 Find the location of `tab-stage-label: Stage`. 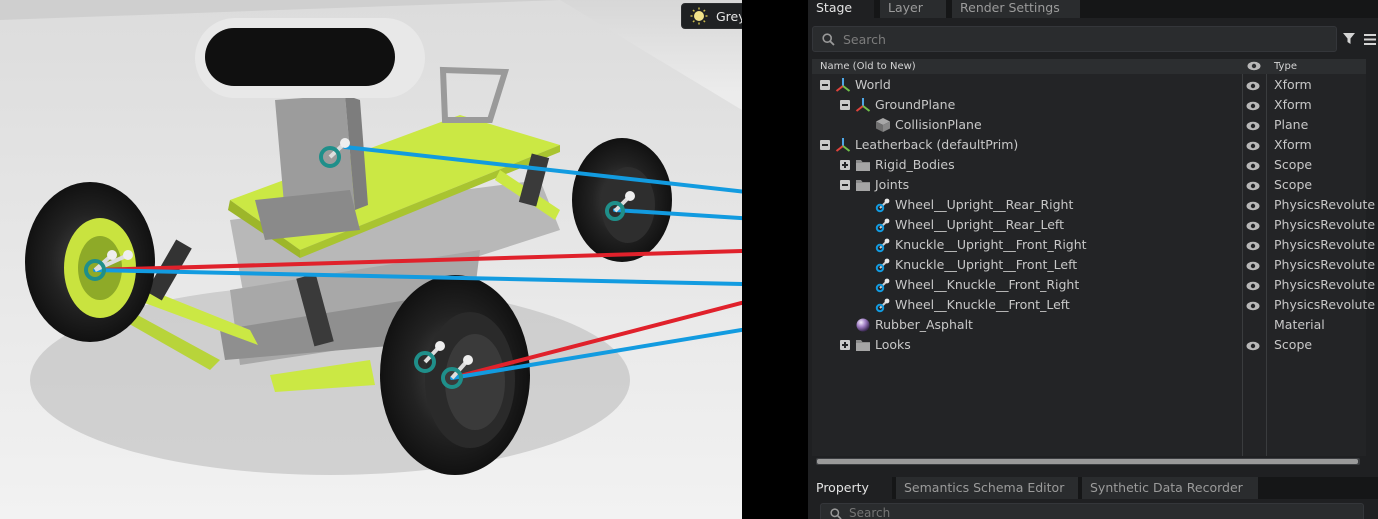

tab-stage-label: Stage is located at coordinates (834, 7).